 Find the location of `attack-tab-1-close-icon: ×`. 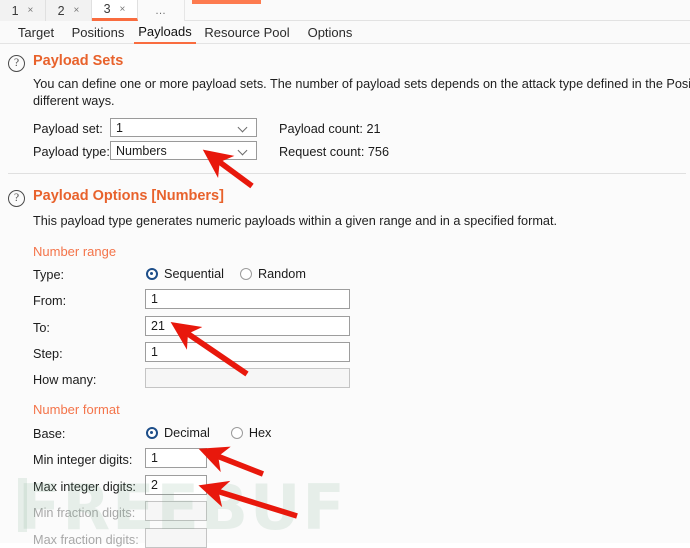

attack-tab-1-close-icon: × is located at coordinates (31, 10).